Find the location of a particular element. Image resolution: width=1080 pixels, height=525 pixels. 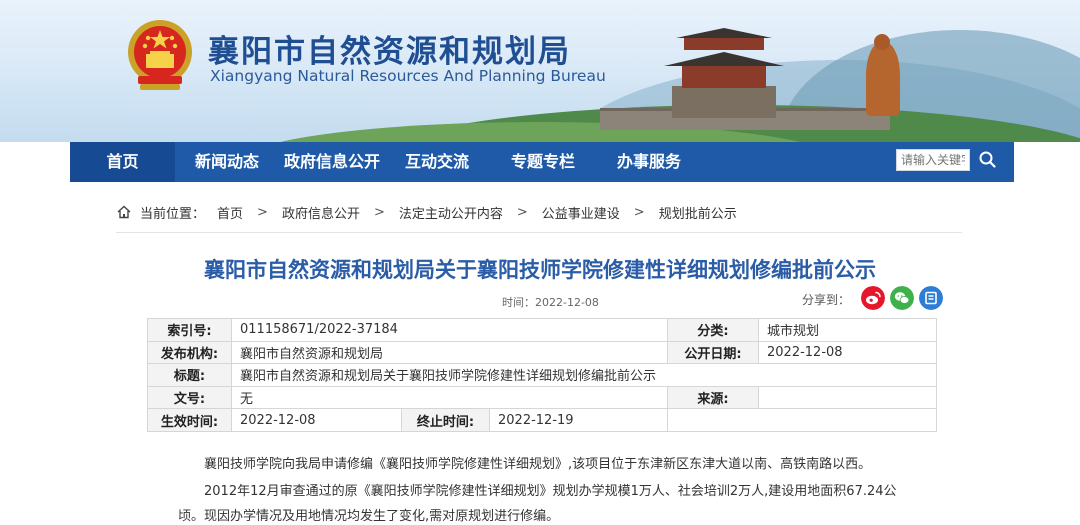

breadcrumb-home: 首页 is located at coordinates (230, 212).